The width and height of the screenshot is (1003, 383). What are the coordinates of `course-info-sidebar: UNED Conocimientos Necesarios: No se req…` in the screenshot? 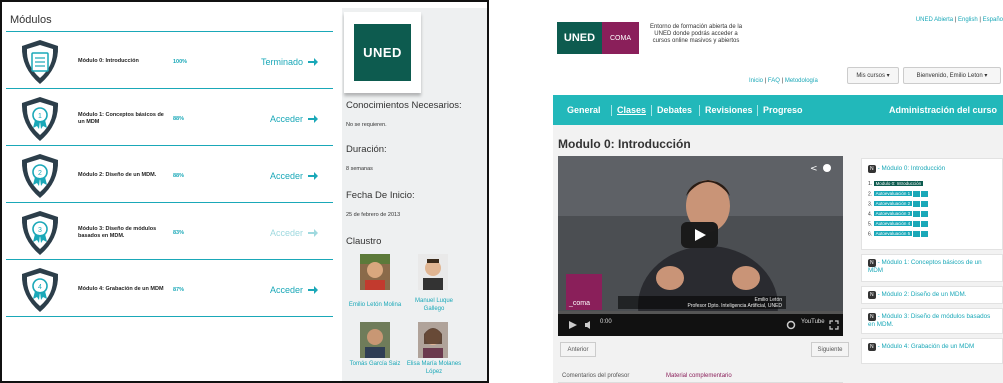 It's located at (414, 194).